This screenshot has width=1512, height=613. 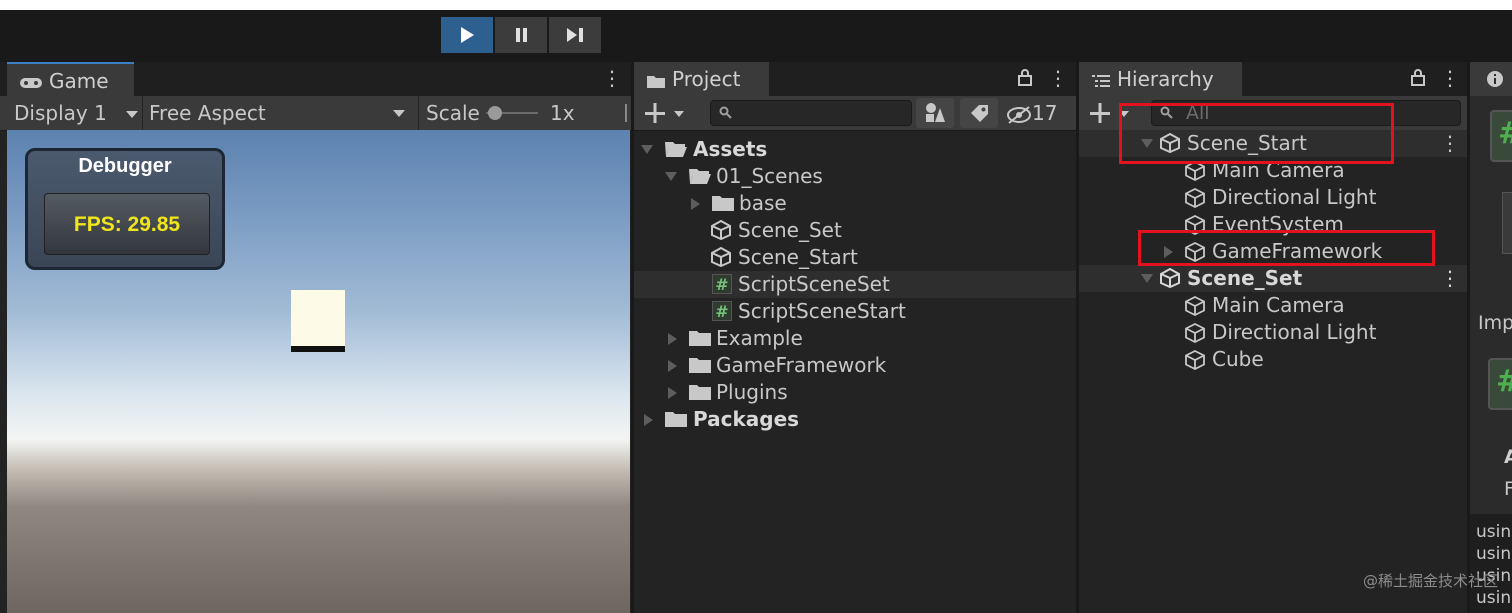 What do you see at coordinates (1198, 113) in the screenshot?
I see `search-placeholder: All` at bounding box center [1198, 113].